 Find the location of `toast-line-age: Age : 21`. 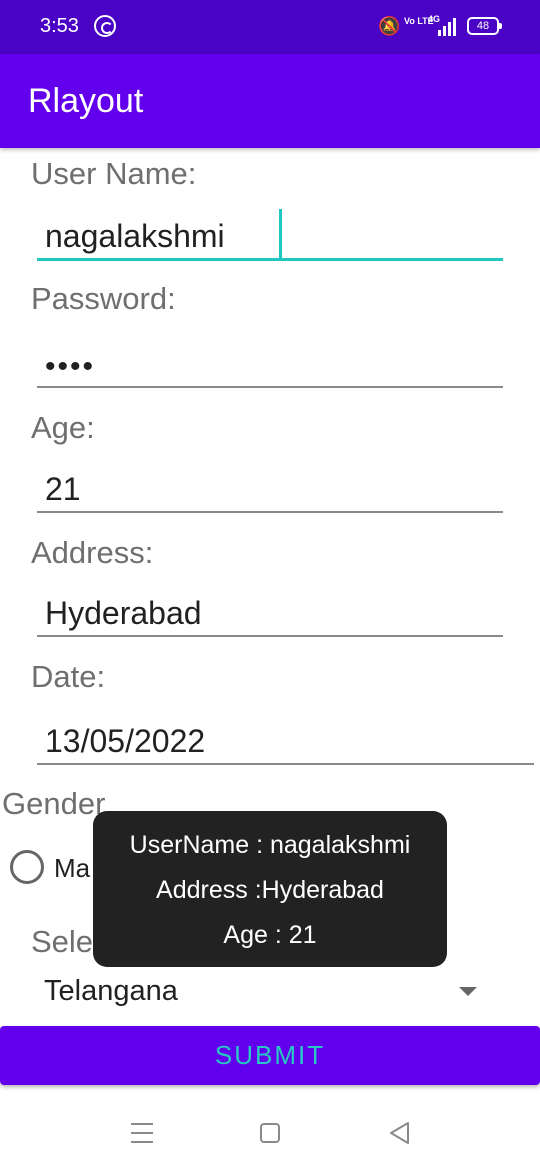

toast-line-age: Age : 21 is located at coordinates (270, 935).